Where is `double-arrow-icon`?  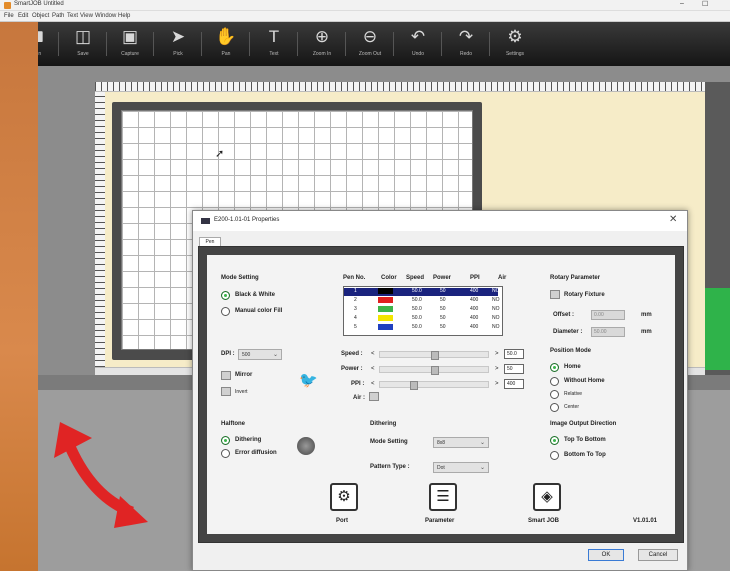
double-arrow-icon is located at coordinates (101, 475).